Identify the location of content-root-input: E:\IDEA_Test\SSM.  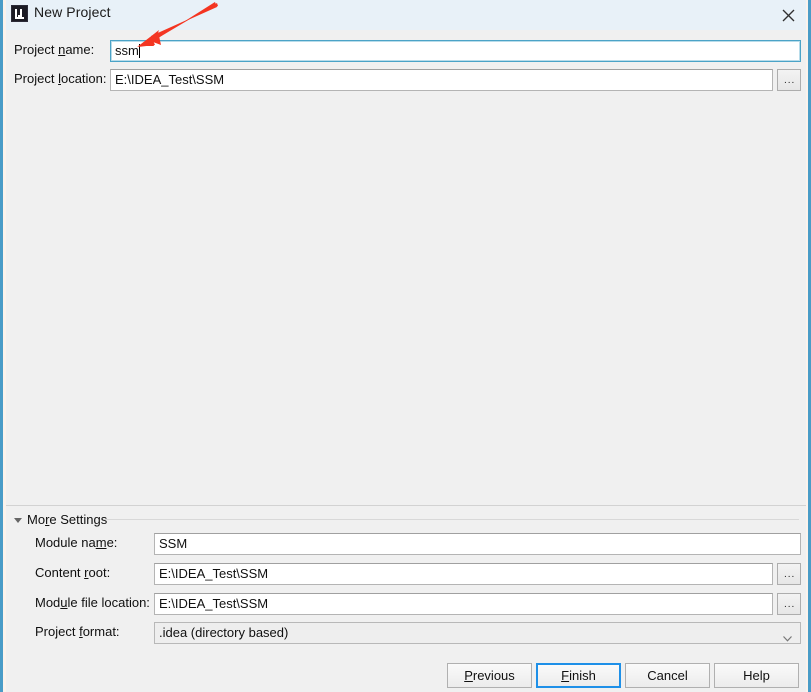
(463, 574).